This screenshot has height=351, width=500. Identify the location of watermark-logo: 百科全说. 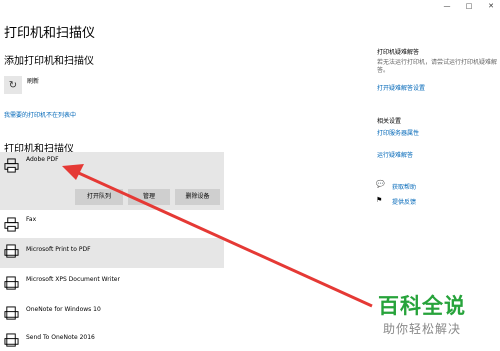
(422, 306).